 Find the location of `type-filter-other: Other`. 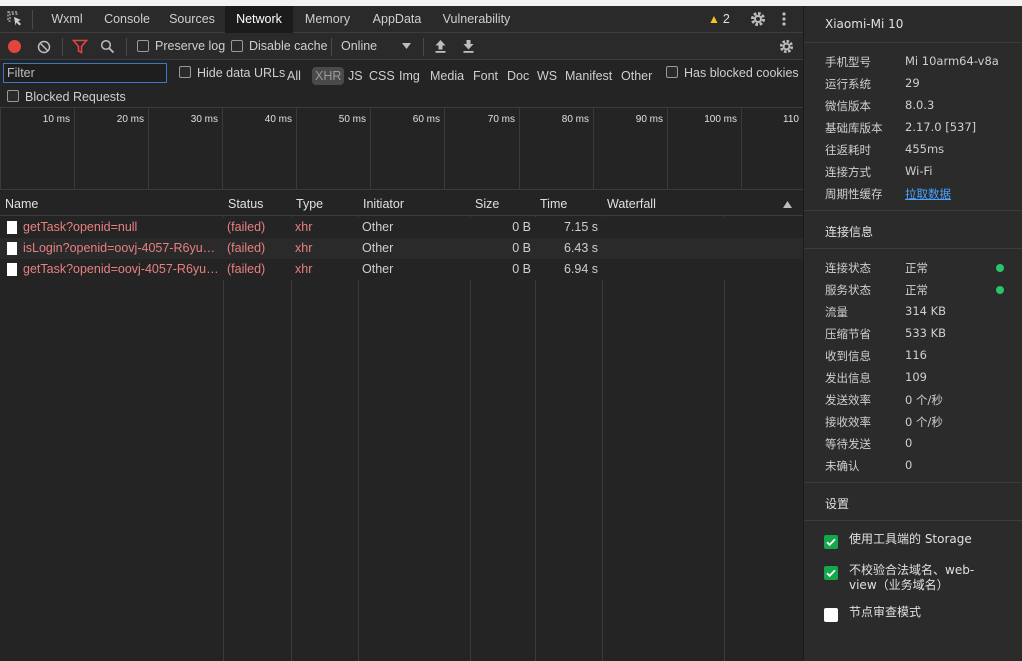

type-filter-other: Other is located at coordinates (636, 76).